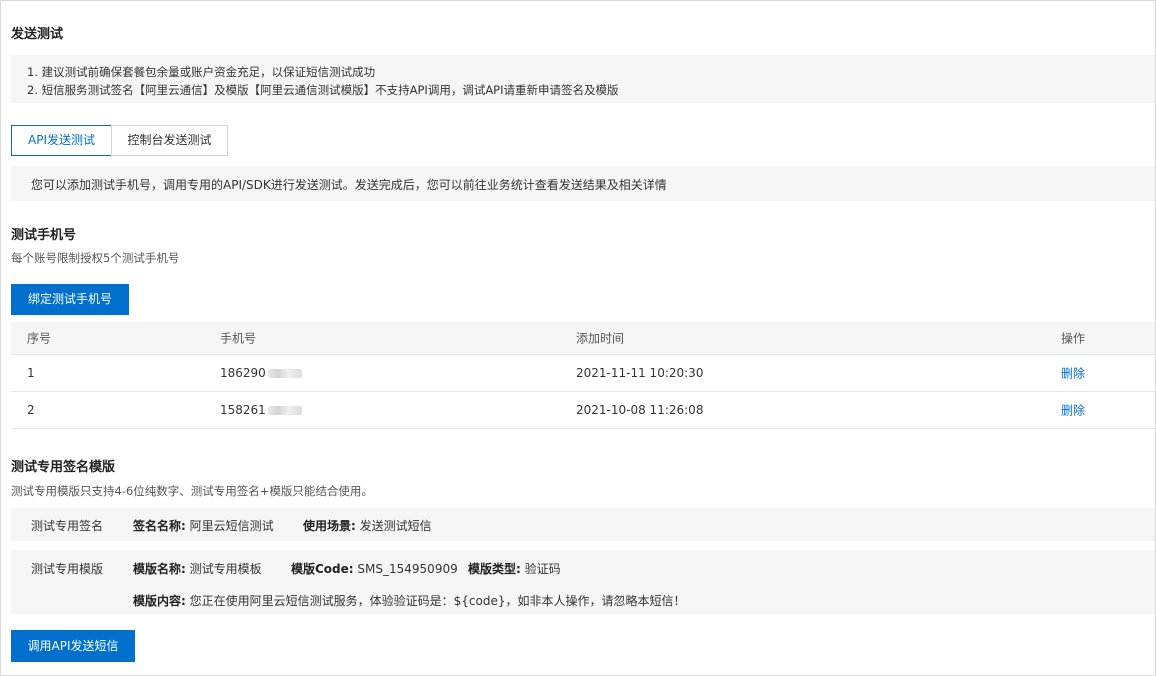 The image size is (1156, 676). Describe the element at coordinates (1073, 338) in the screenshot. I see `column-header-action: 操作` at that location.